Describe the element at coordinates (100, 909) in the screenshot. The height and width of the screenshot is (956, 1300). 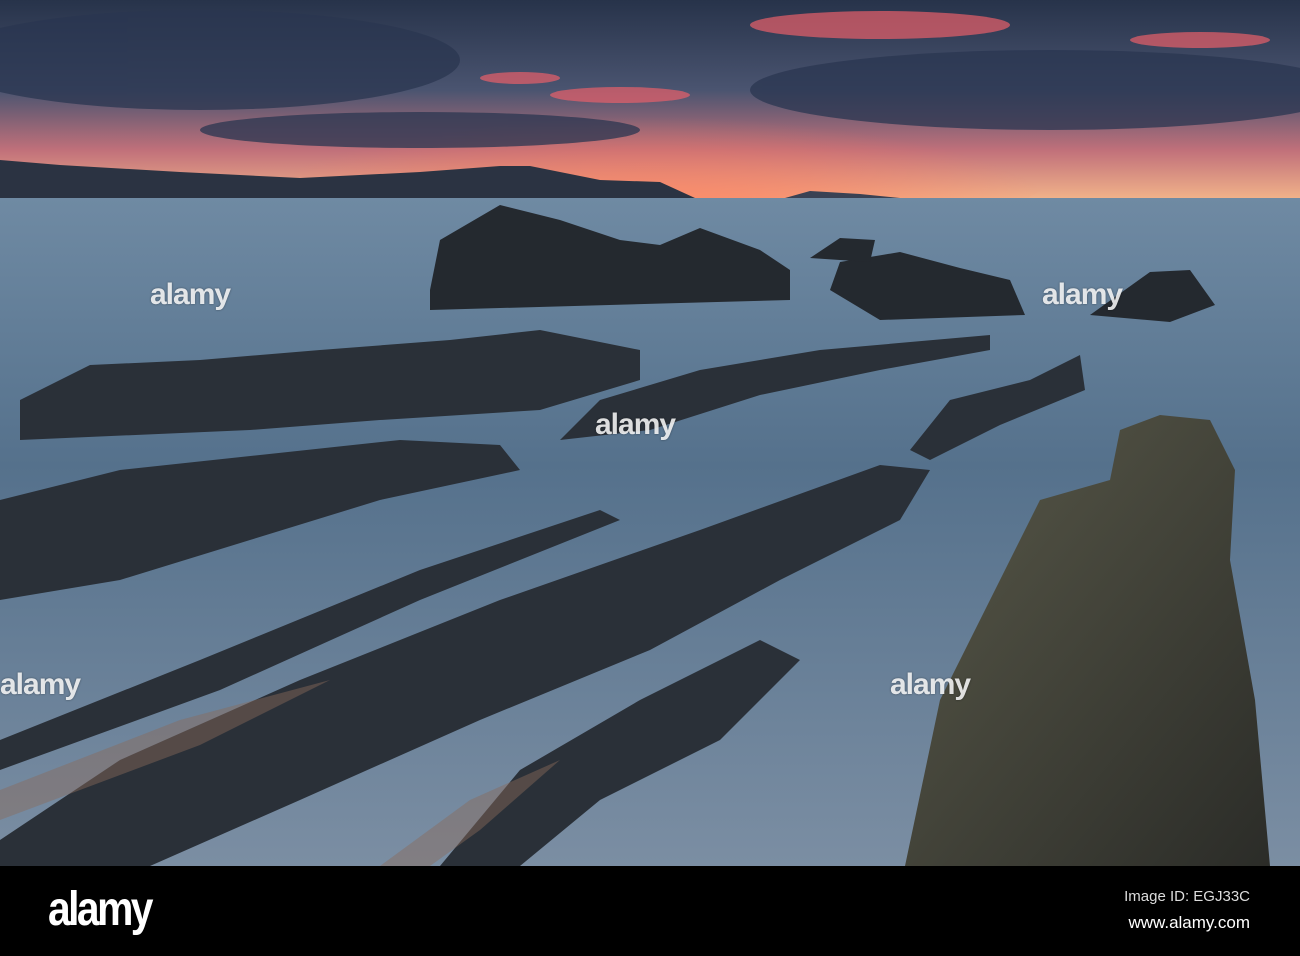
I see `alamy-logo: alamy` at that location.